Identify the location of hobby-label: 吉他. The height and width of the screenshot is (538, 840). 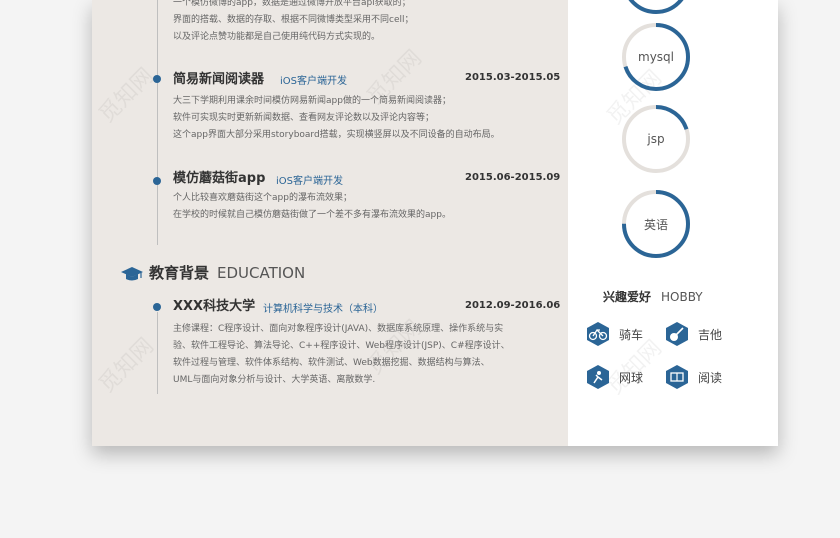
(710, 334).